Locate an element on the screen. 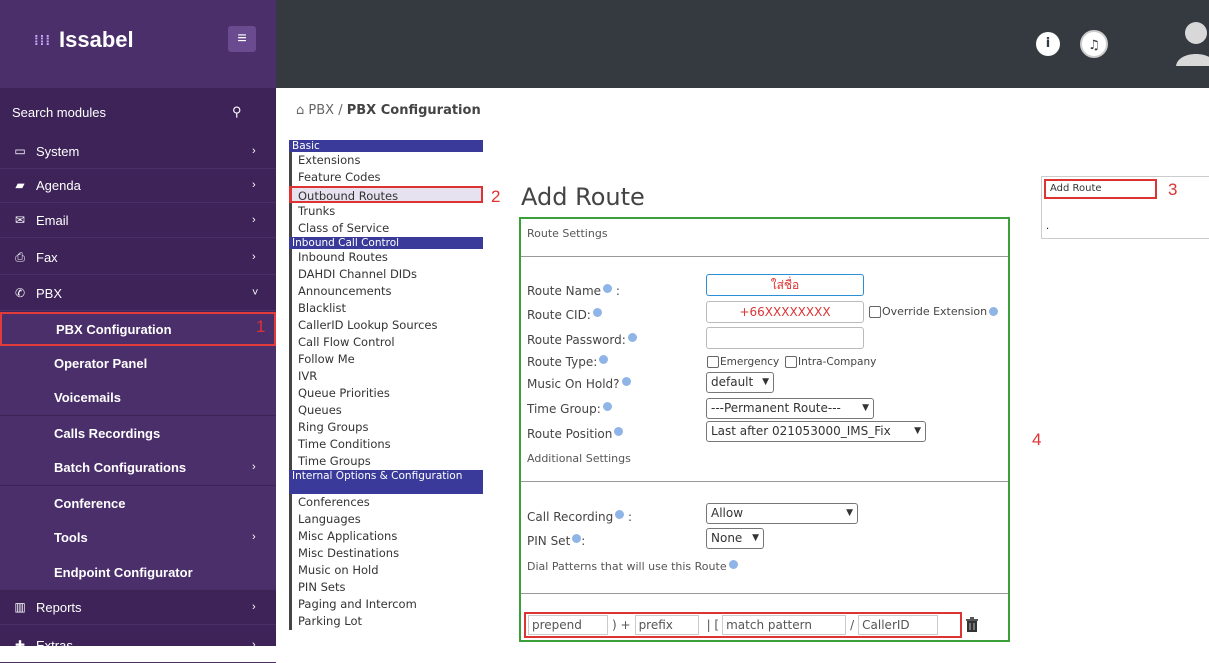  menu-item-misc-applications: Misc Applications is located at coordinates (386, 536).